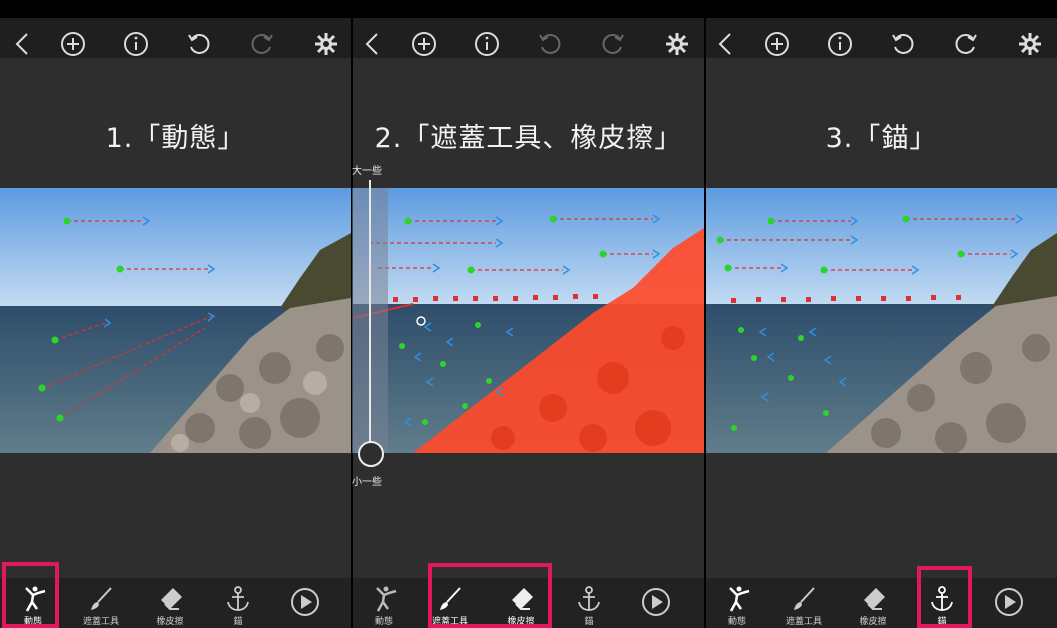 This screenshot has height=628, width=1057. What do you see at coordinates (881, 138) in the screenshot?
I see `step-caption: 3.「錨」` at bounding box center [881, 138].